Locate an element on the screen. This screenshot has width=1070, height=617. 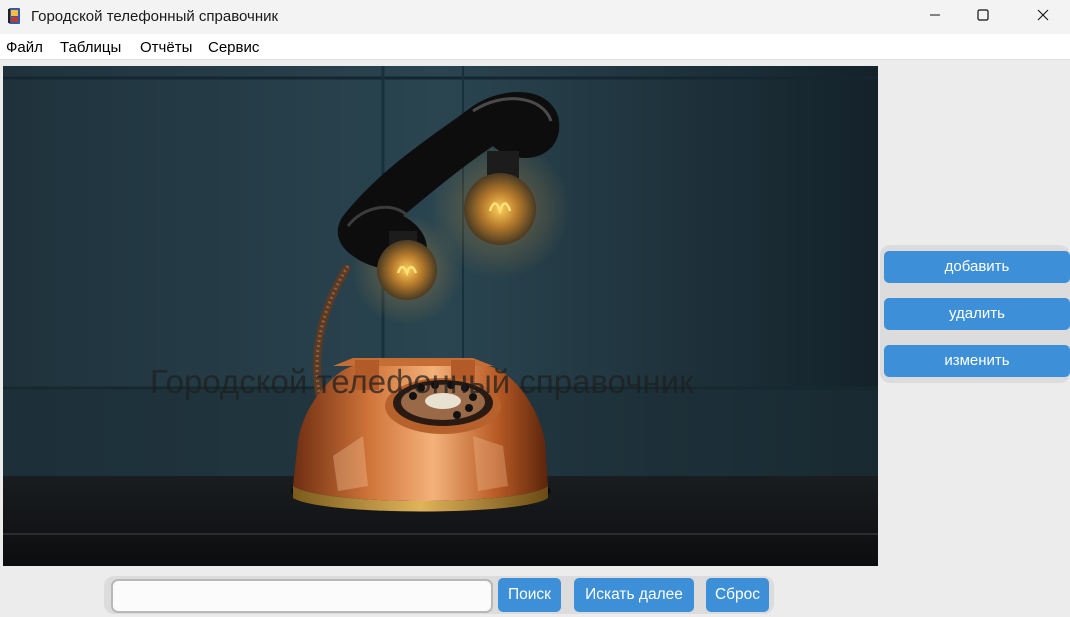
maximize-icon is located at coordinates (983, 17).